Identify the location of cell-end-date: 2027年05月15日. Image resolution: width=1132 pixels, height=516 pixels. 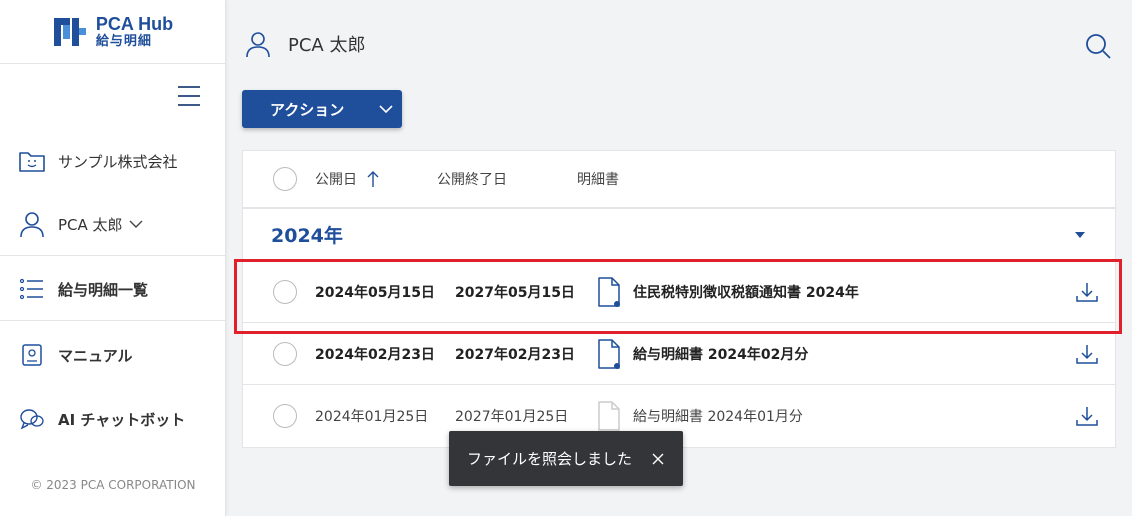
(515, 292).